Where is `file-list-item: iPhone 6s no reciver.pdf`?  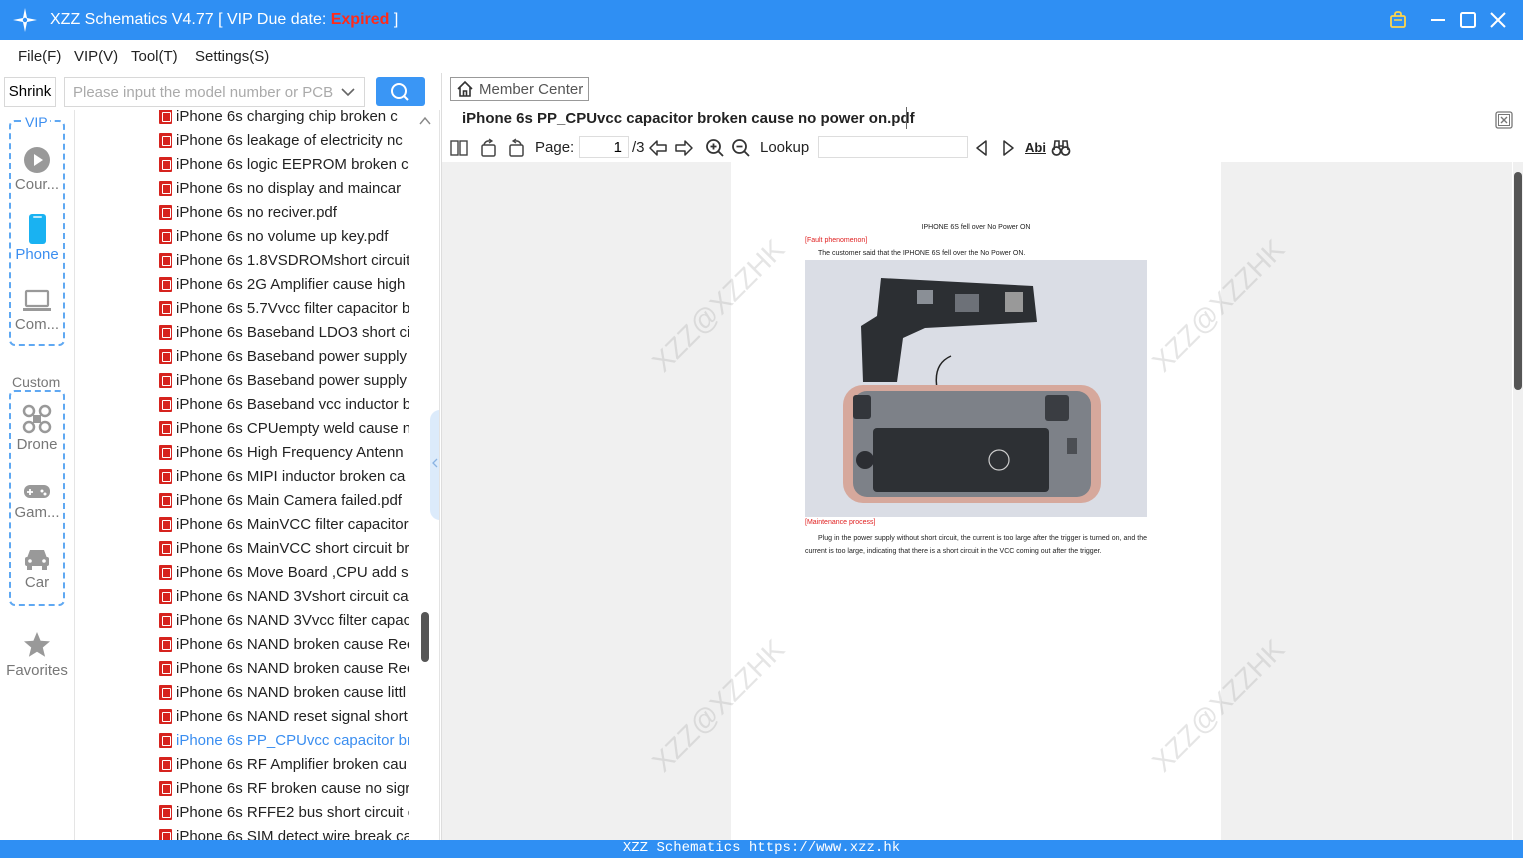 file-list-item: iPhone 6s no reciver.pdf is located at coordinates (242, 213).